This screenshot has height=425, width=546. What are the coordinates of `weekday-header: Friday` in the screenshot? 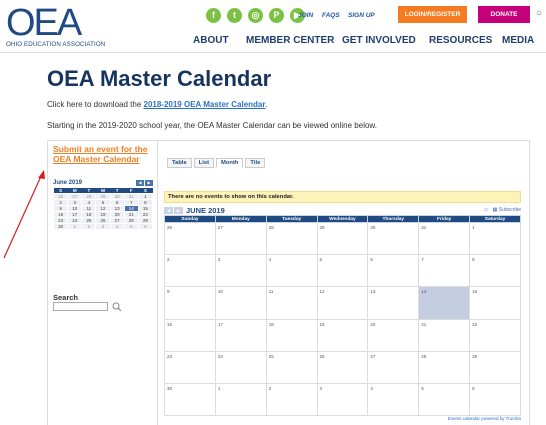 It's located at (444, 219).